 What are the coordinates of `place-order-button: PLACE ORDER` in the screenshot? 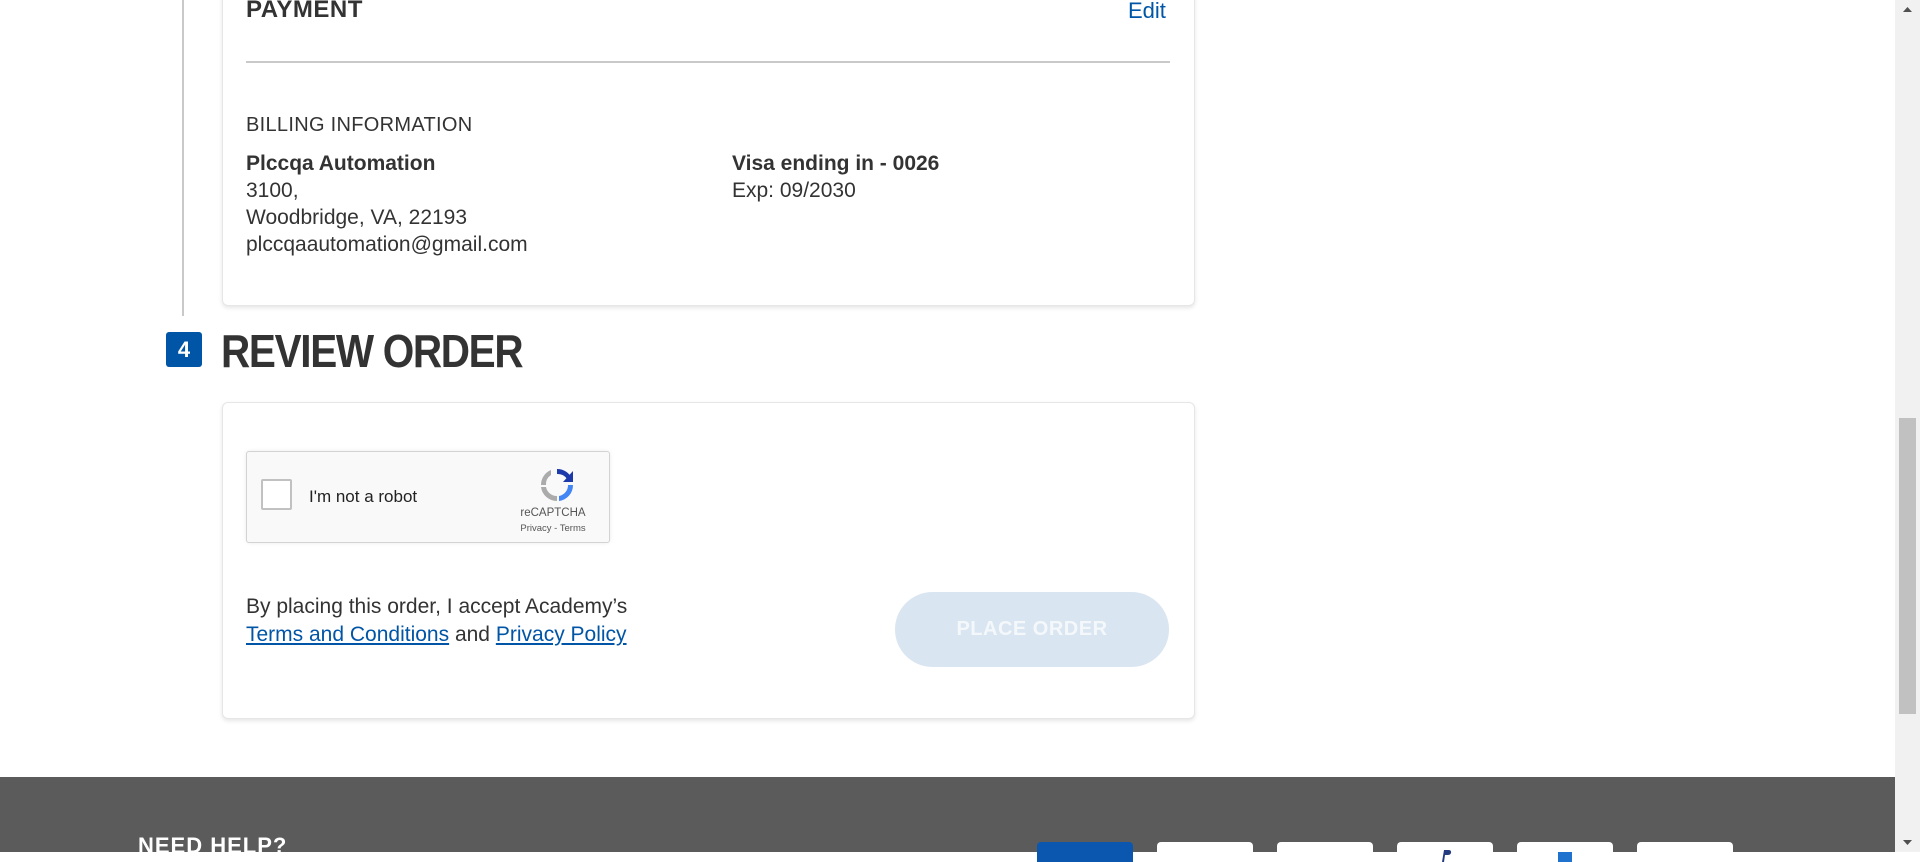 It's located at (1032, 629).